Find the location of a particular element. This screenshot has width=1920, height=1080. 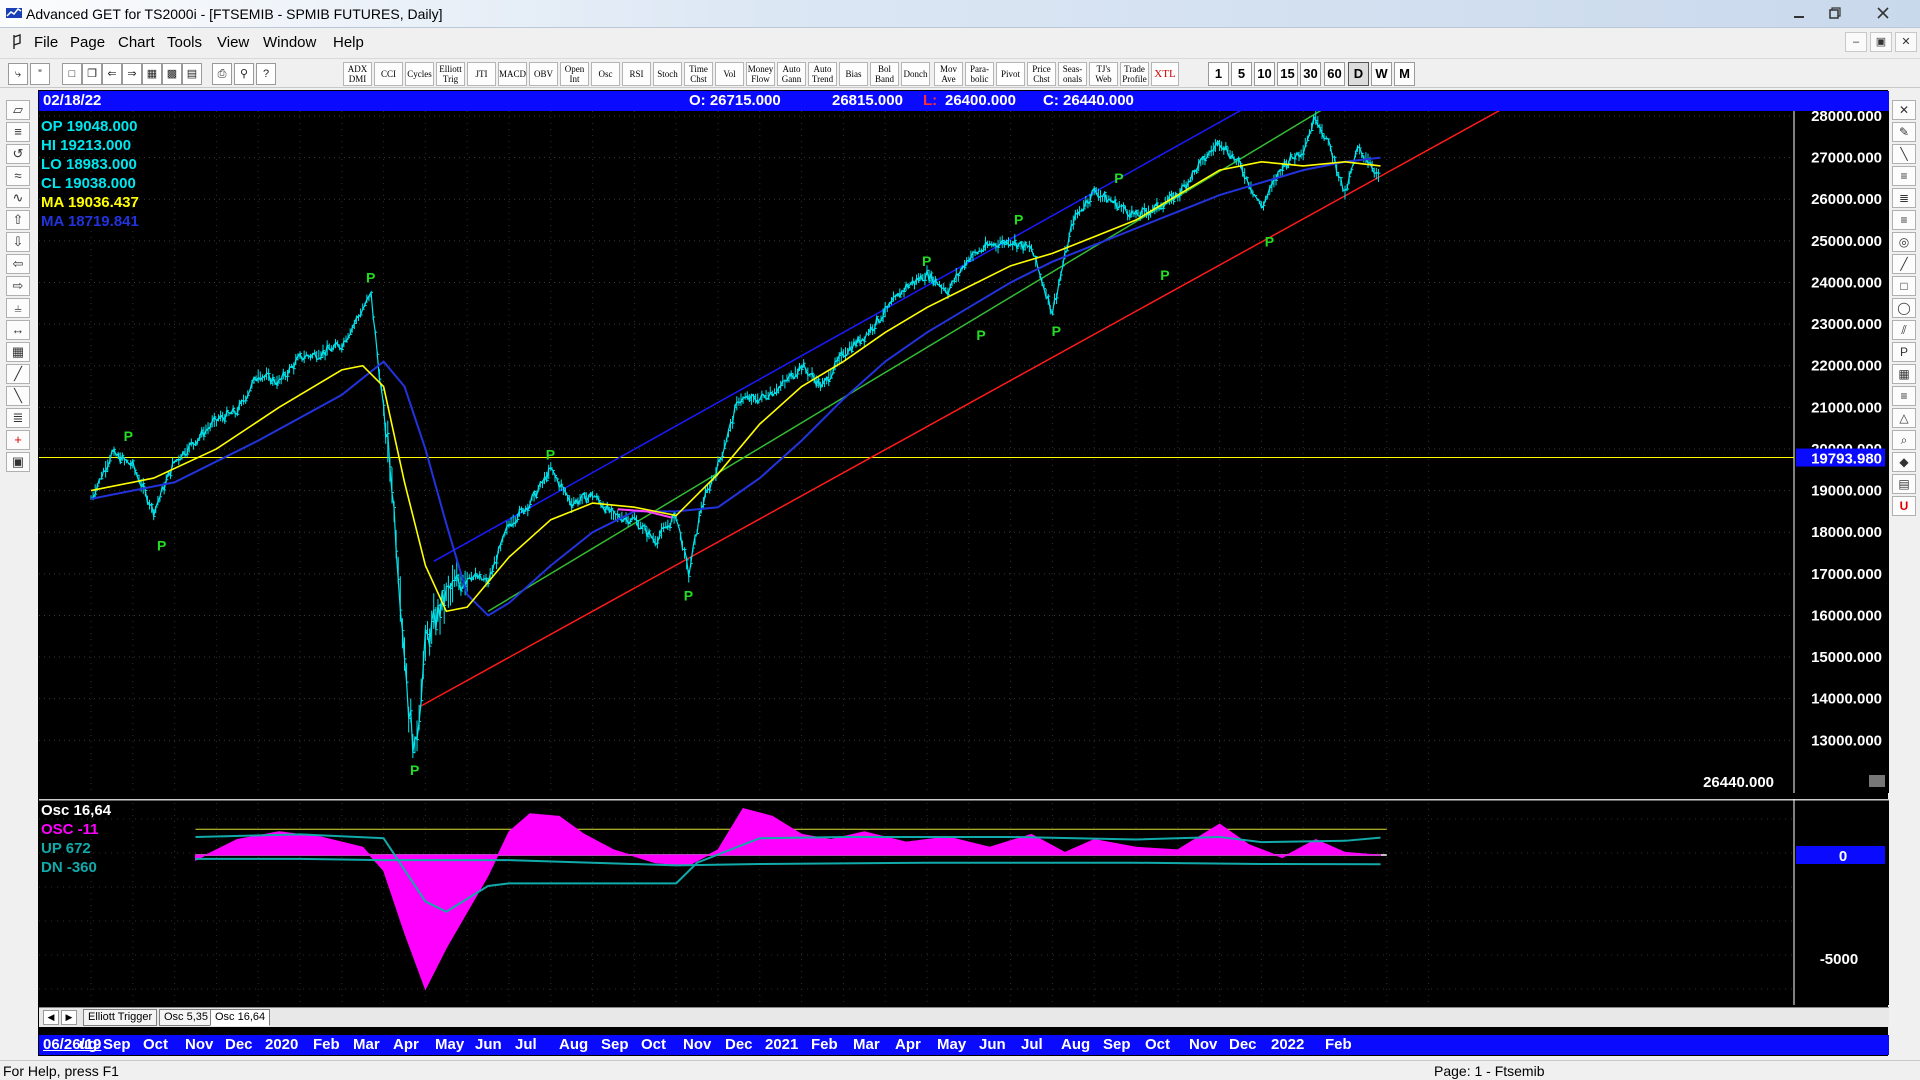

forward-icon: ⇒ is located at coordinates (132, 74).